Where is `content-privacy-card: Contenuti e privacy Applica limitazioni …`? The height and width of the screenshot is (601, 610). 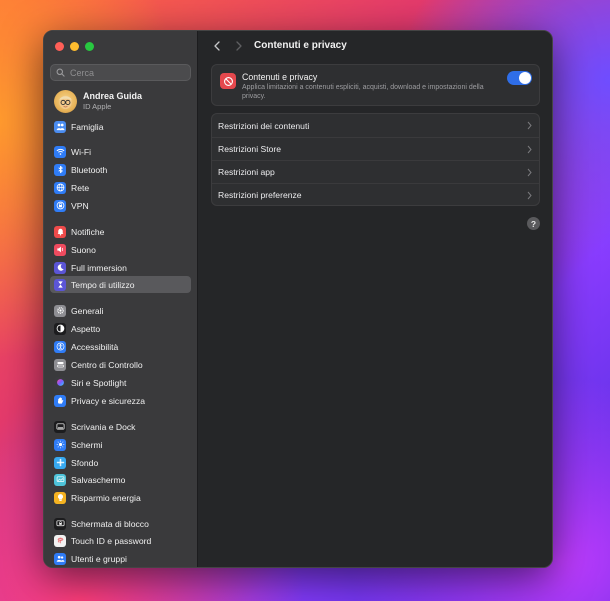
content-privacy-card: Contenuti e privacy Applica limitazioni … is located at coordinates (375, 85).